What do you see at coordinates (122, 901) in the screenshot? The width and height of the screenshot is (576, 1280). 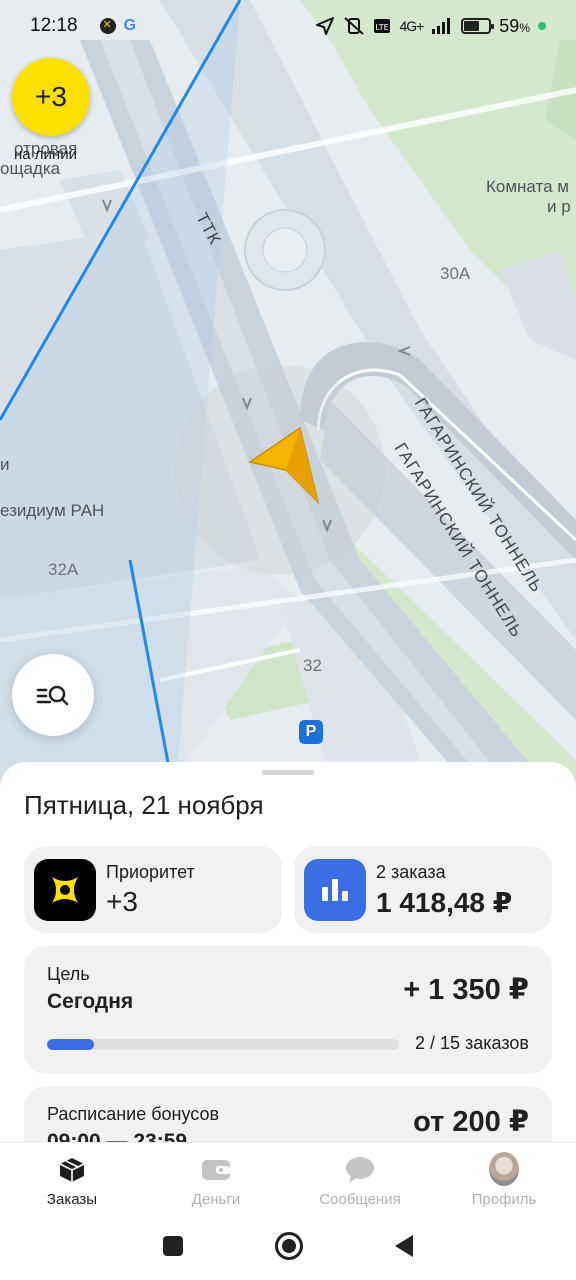 I see `priority-value: +3` at bounding box center [122, 901].